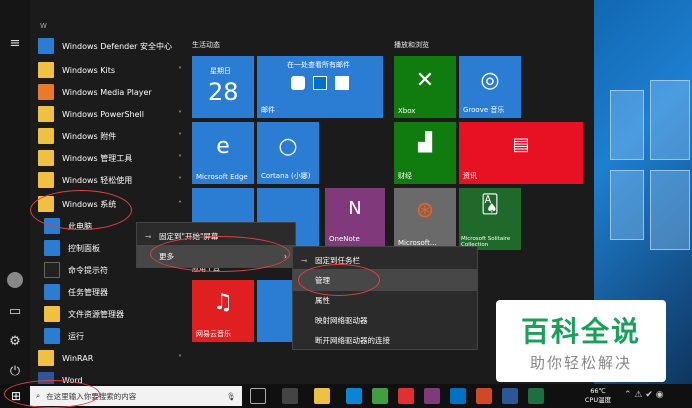  What do you see at coordinates (113, 180) in the screenshot?
I see `app-windows-ease-of-access: Windows 轻松使用 ˅` at bounding box center [113, 180].